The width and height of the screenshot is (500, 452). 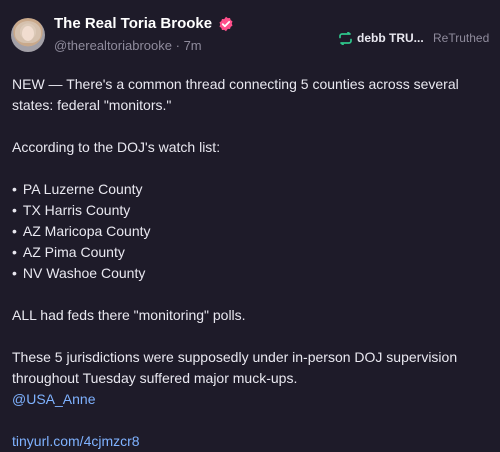 I want to click on list-item: PA Luzerne County, so click(x=250, y=189).